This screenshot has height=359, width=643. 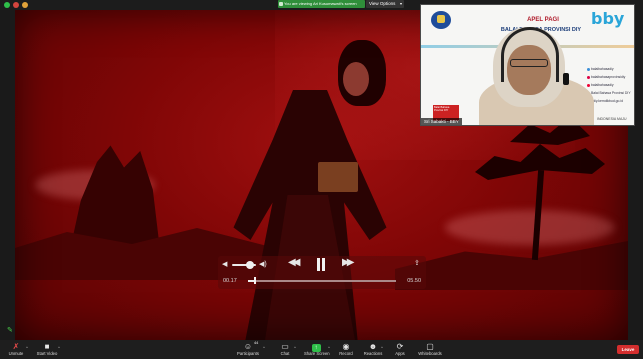 What do you see at coordinates (441, 20) in the screenshot?
I see `tut-wuri-logo-icon` at bounding box center [441, 20].